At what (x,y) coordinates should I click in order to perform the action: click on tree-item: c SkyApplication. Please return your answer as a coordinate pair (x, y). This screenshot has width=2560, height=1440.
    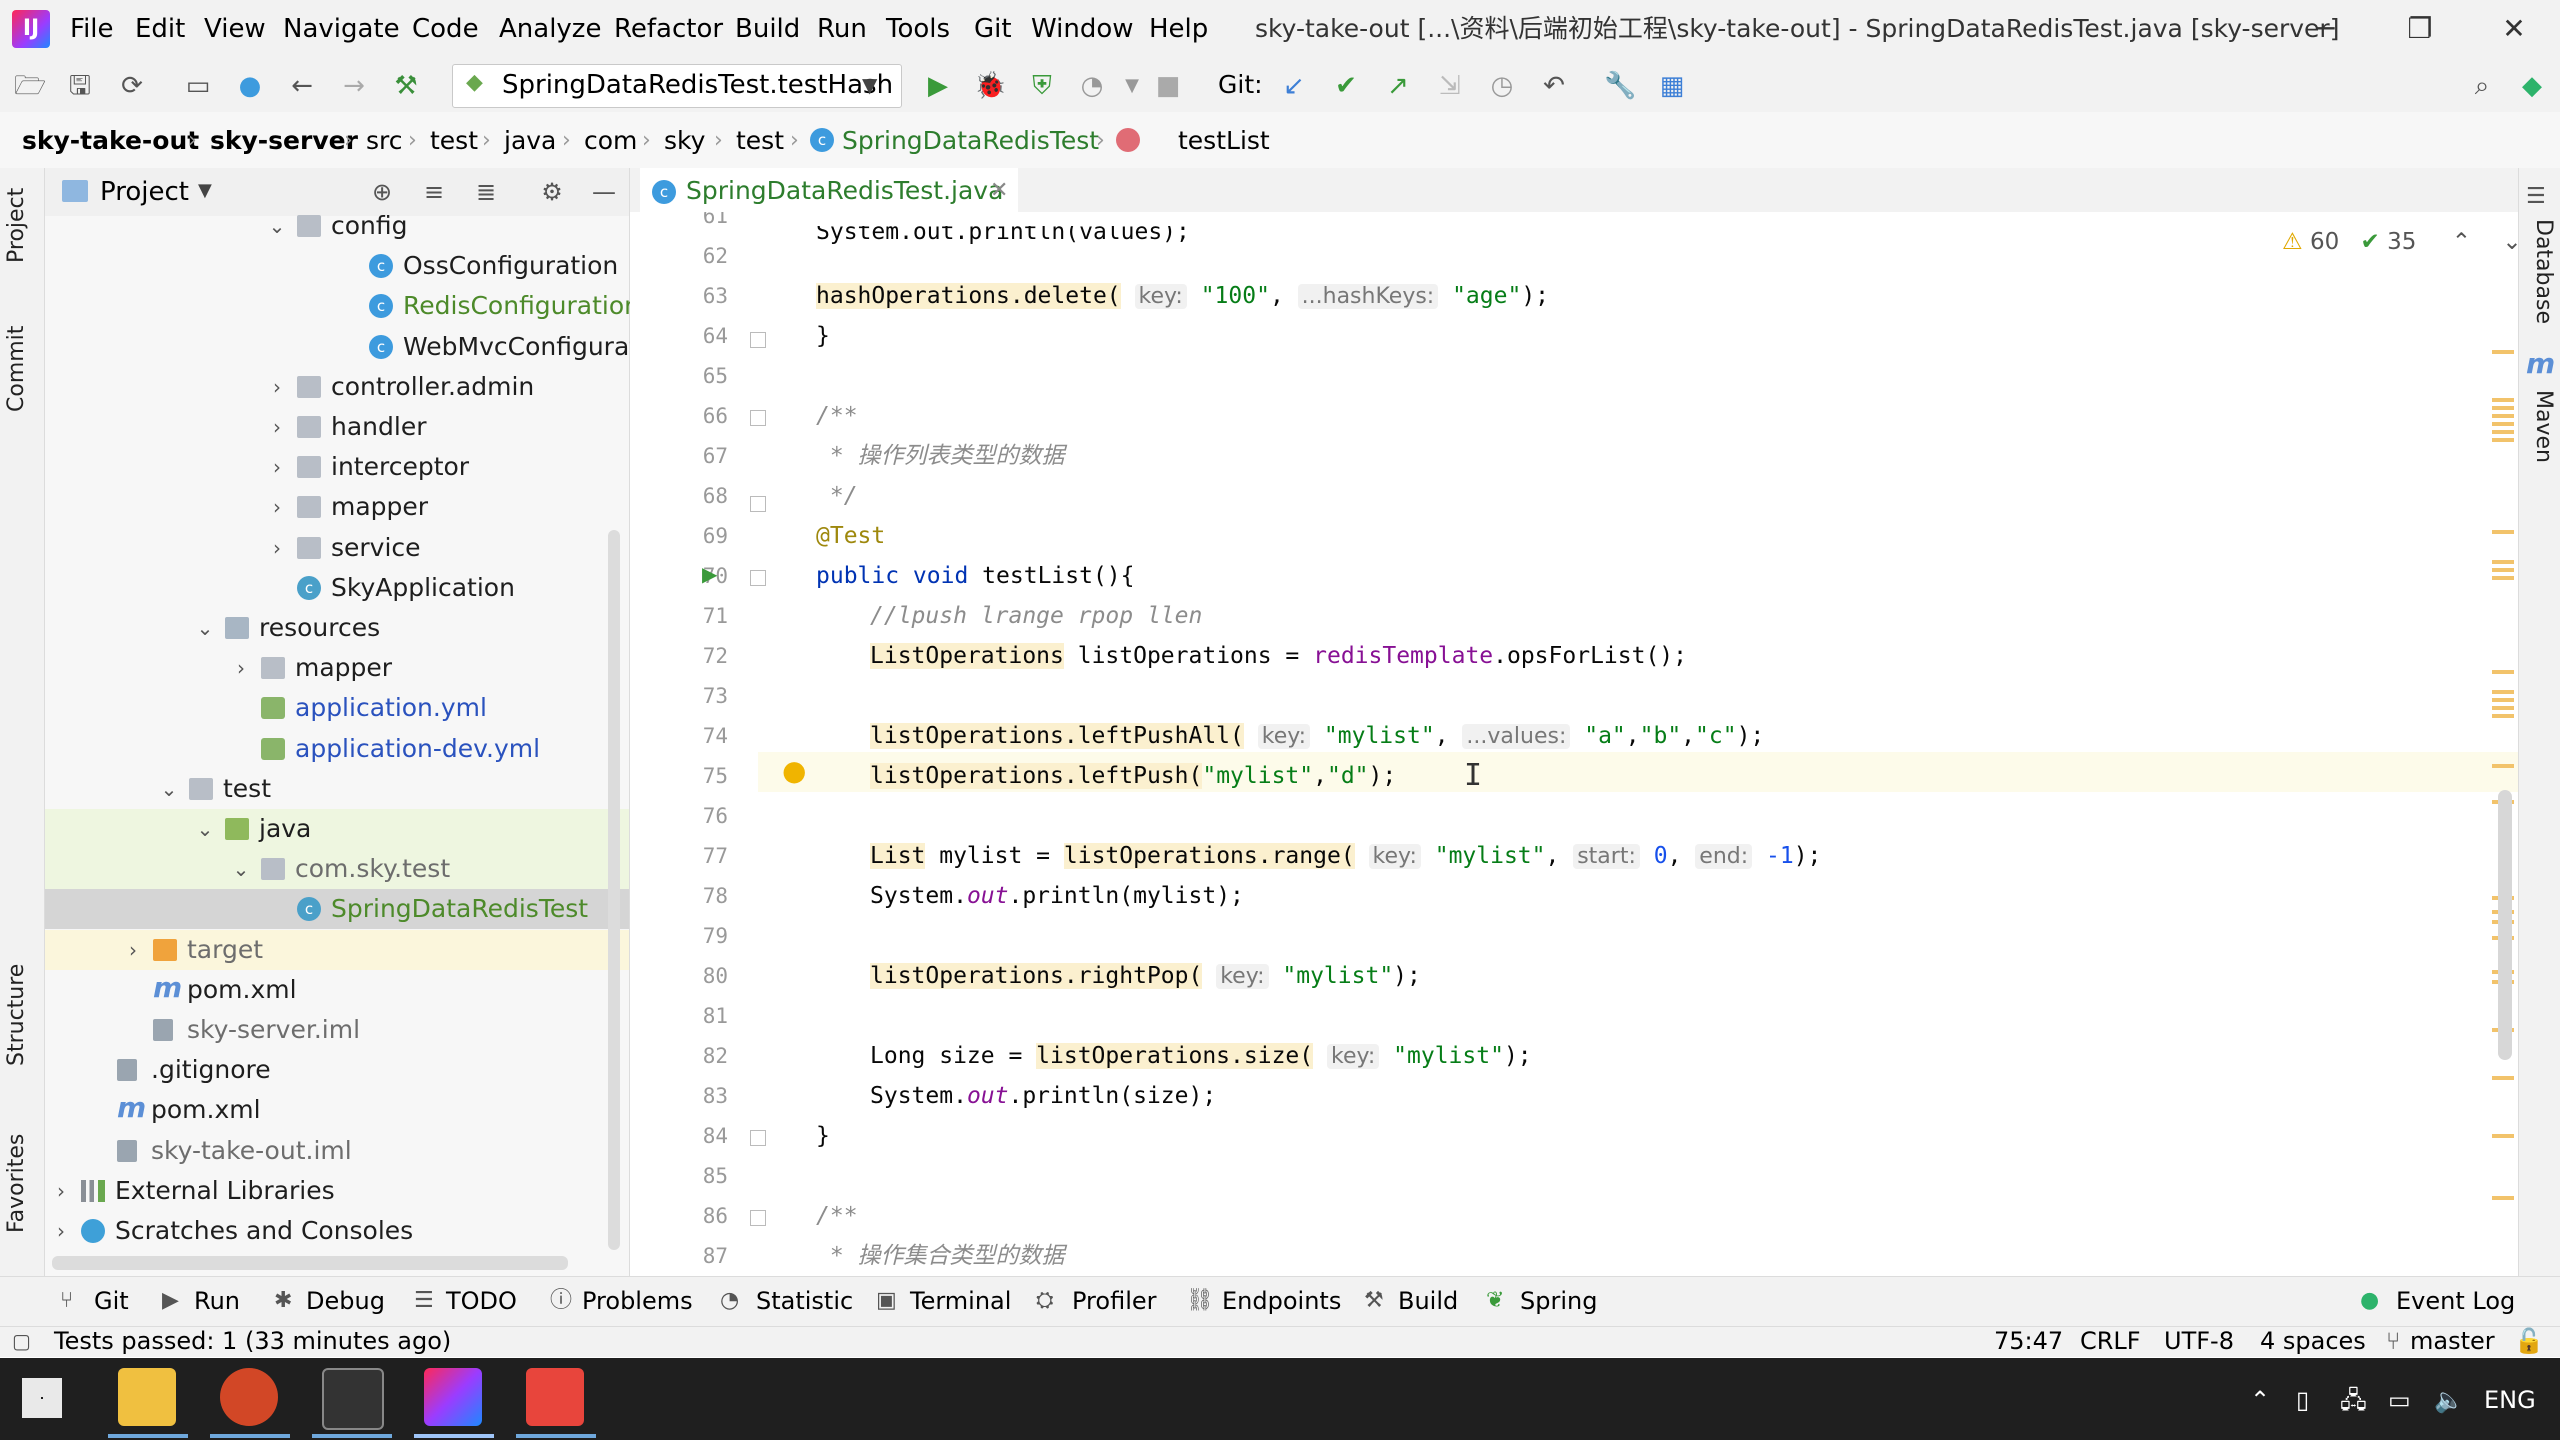
    Looking at the image, I should click on (337, 588).